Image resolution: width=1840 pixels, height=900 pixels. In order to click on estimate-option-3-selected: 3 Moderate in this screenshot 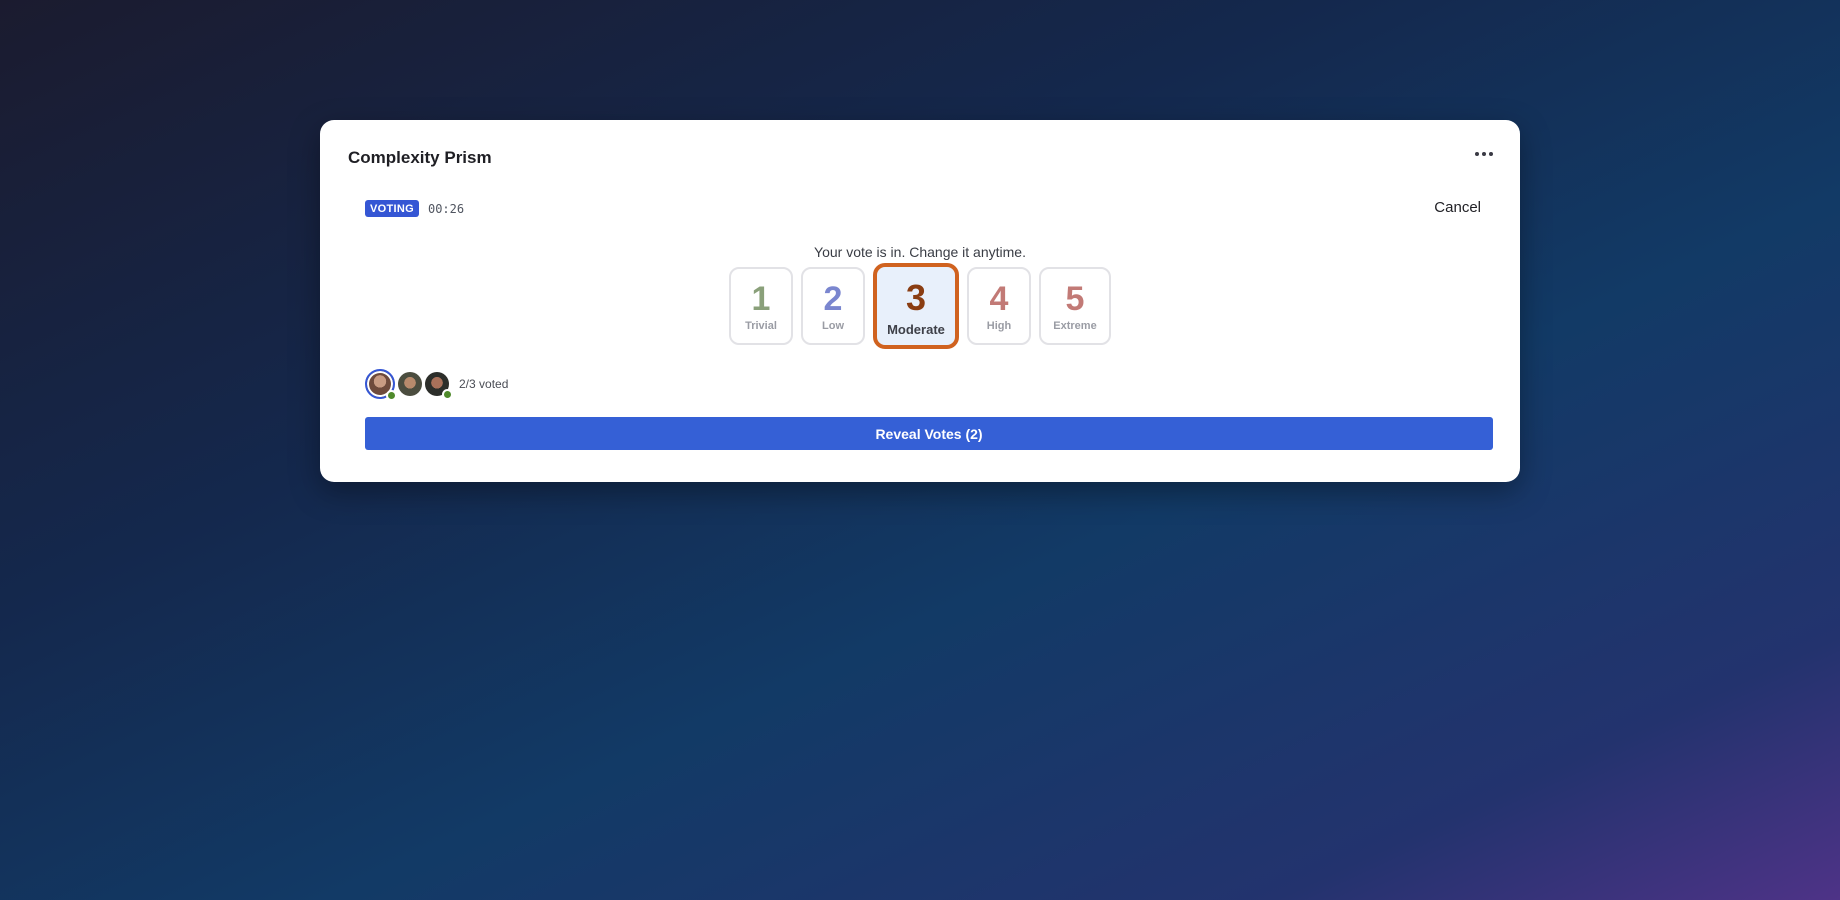, I will do `click(916, 306)`.